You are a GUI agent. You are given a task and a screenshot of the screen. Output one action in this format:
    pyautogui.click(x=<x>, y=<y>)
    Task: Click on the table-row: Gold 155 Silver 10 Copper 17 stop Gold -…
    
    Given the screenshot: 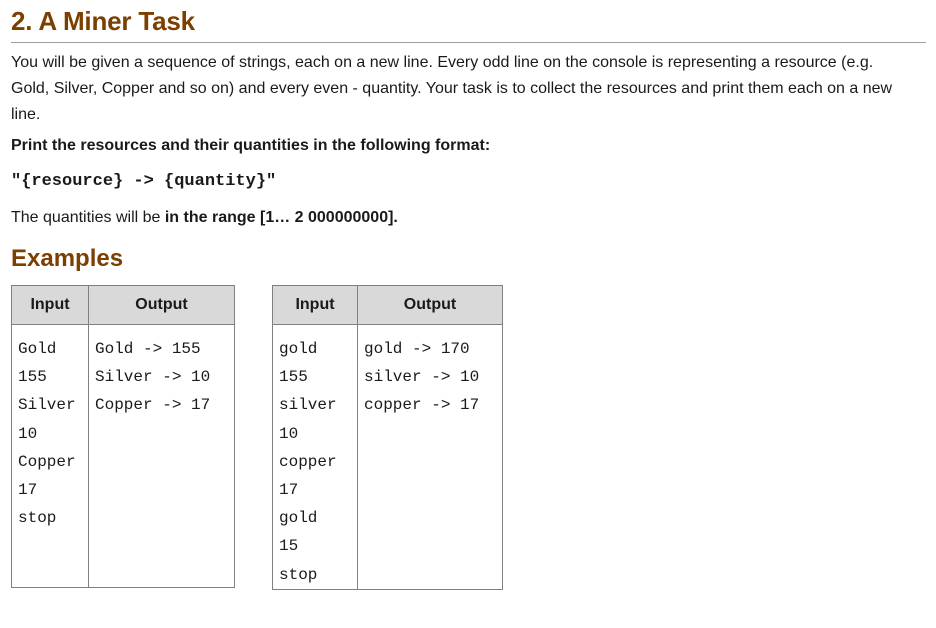 What is the action you would take?
    pyautogui.click(x=123, y=456)
    